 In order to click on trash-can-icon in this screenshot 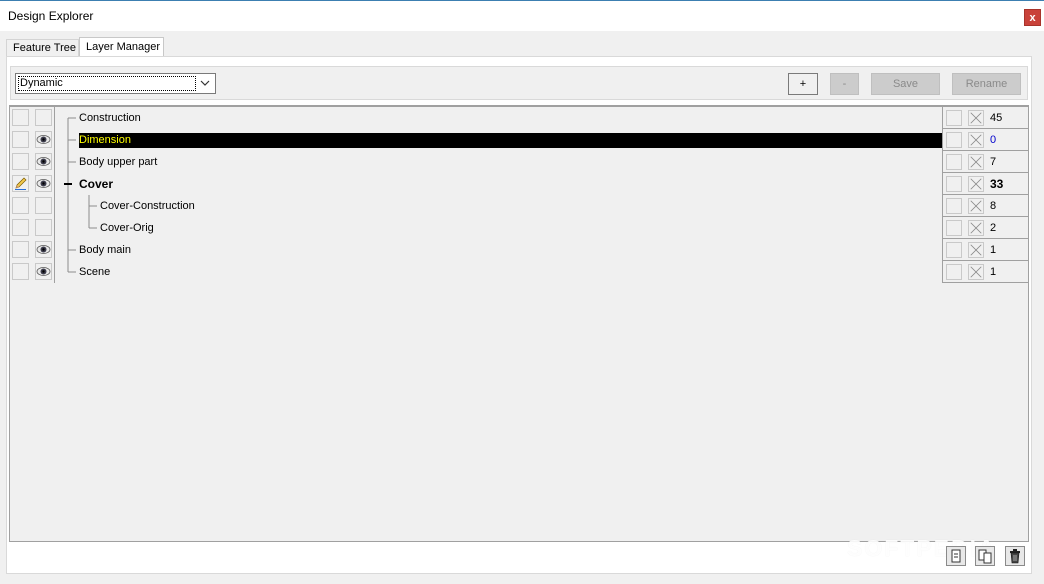, I will do `click(1015, 556)`.